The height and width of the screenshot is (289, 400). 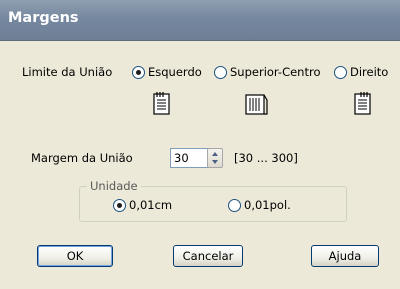 I want to click on binding-top-center-icon, so click(x=256, y=104).